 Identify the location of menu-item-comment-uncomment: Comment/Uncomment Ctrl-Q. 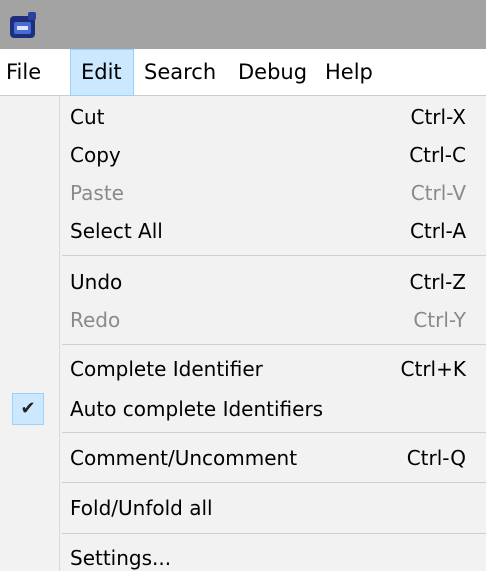
(243, 458).